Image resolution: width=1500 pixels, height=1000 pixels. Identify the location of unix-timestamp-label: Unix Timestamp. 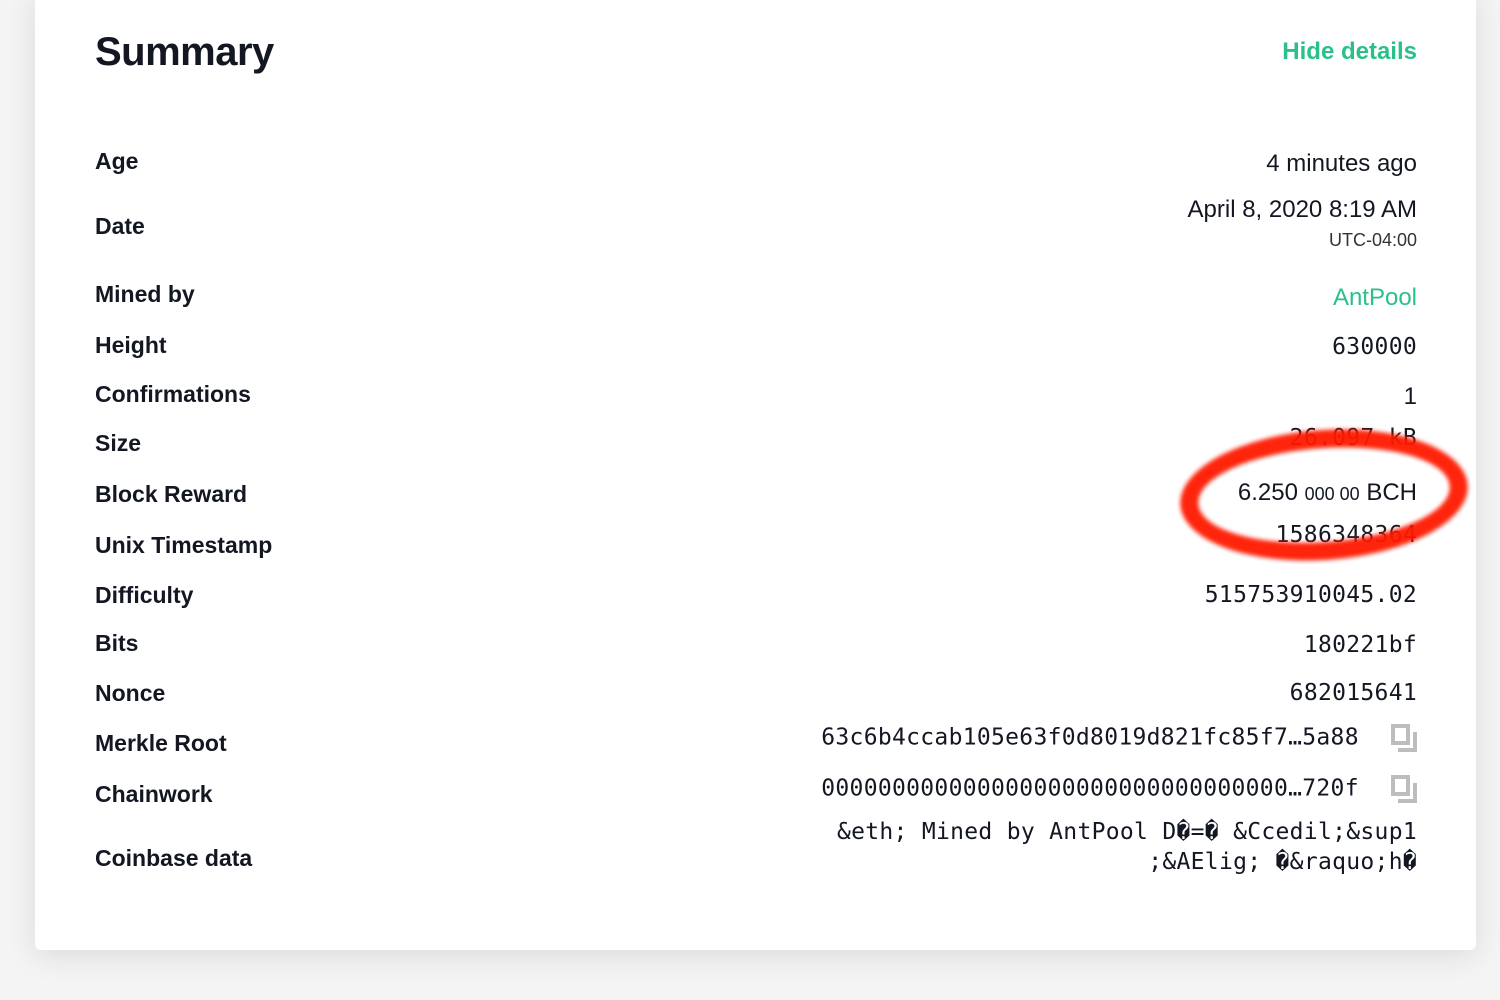
(184, 545).